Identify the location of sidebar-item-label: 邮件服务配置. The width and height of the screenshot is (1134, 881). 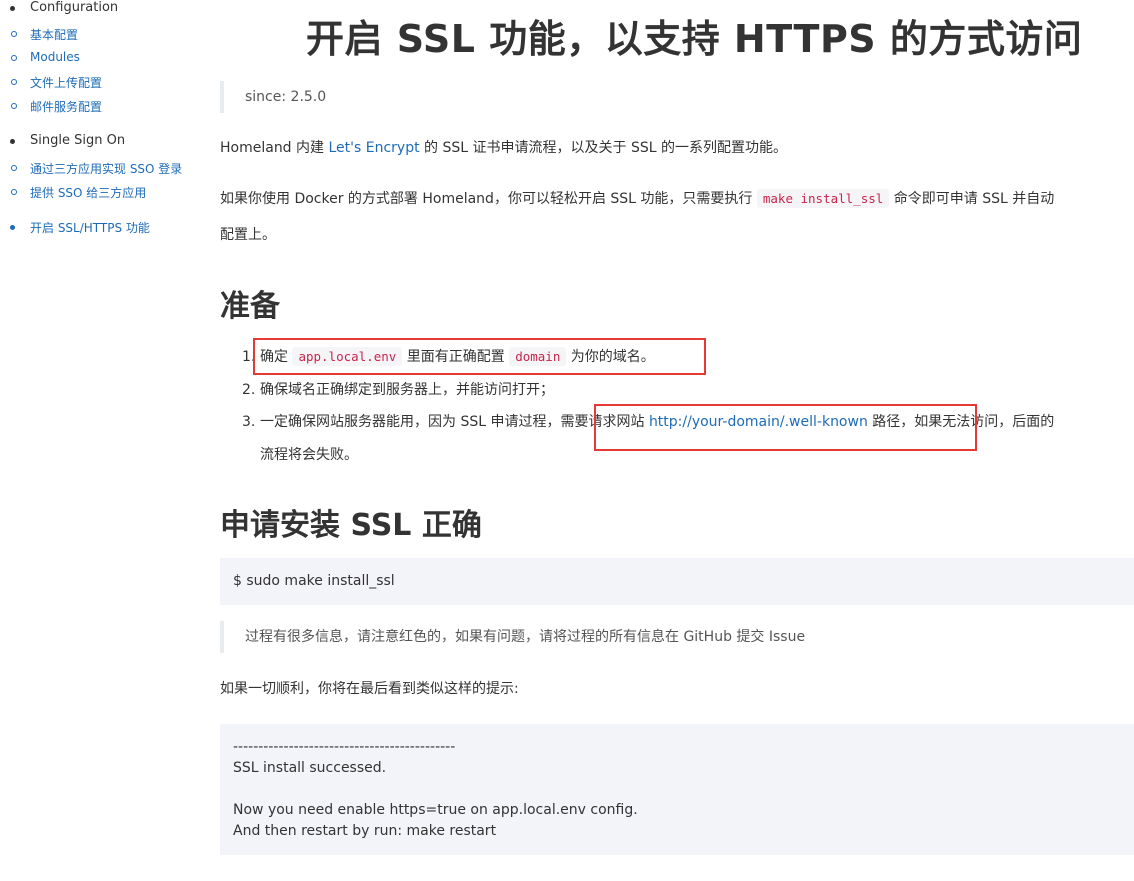
(66, 107).